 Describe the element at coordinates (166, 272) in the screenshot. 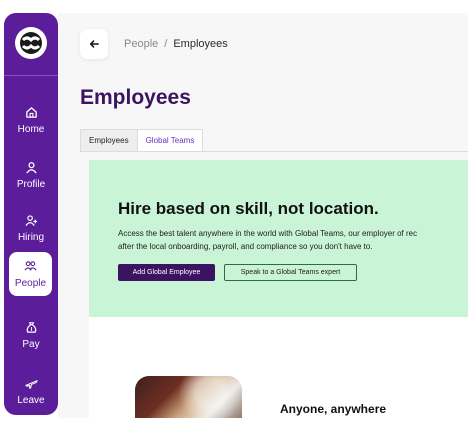

I see `add-global-employee-button: Add Global Employee` at that location.